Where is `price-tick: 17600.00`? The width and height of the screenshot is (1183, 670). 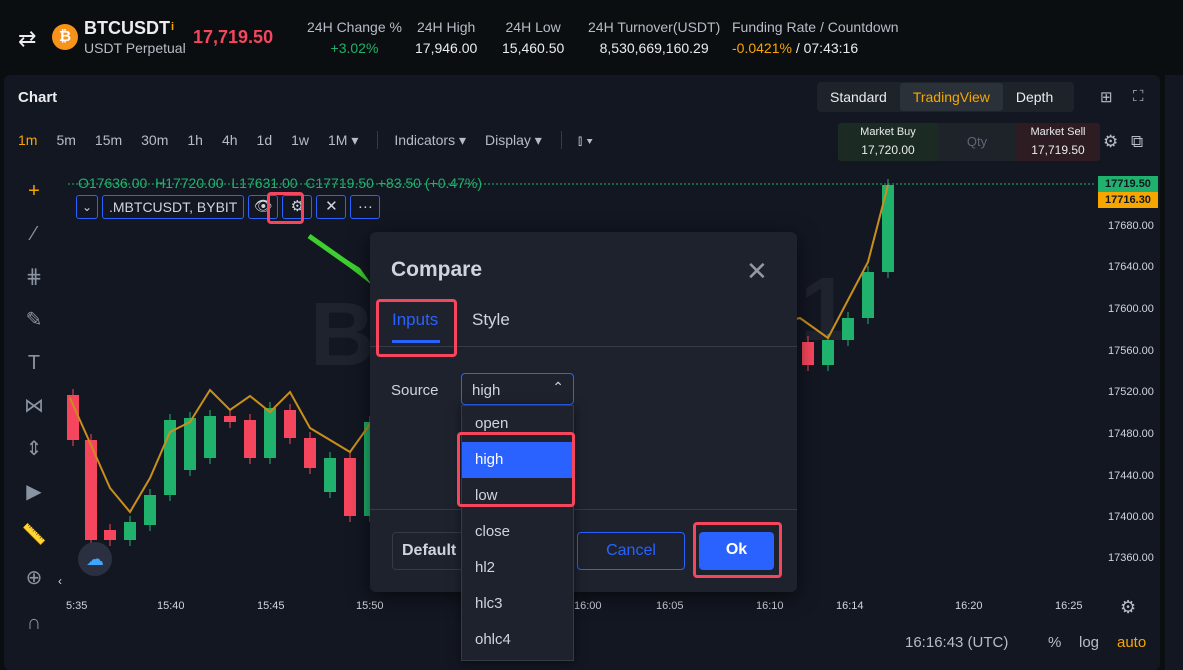
price-tick: 17600.00 is located at coordinates (1131, 309).